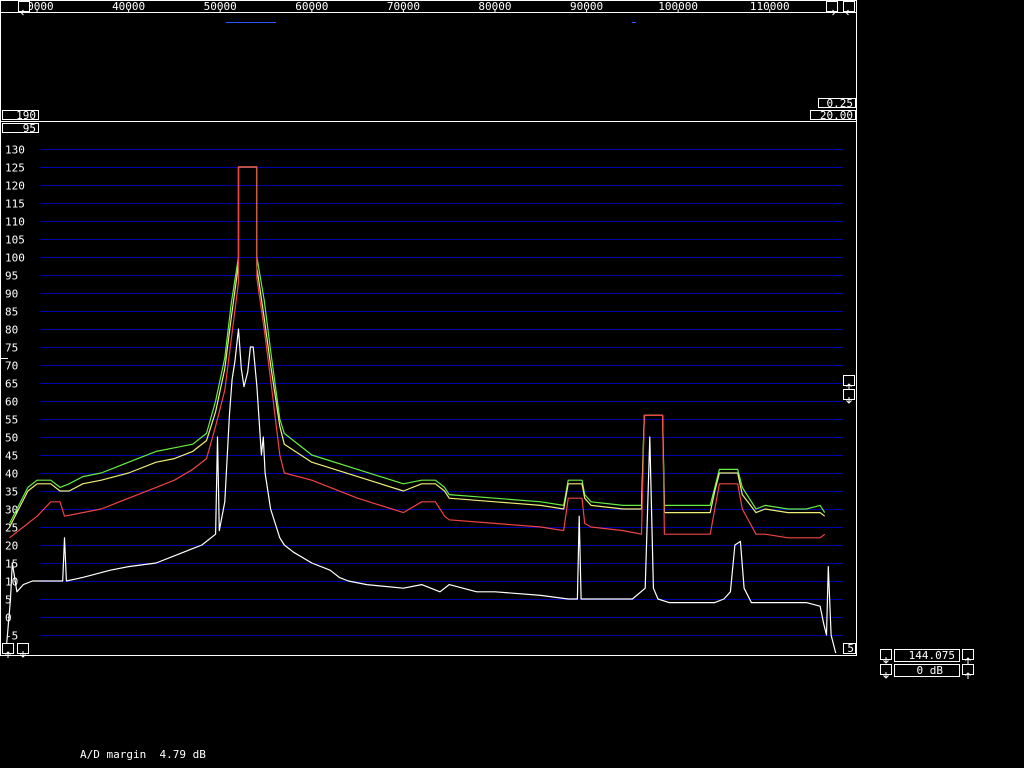 Image resolution: width=1024 pixels, height=768 pixels. What do you see at coordinates (849, 396) in the screenshot?
I see `scale-down-button` at bounding box center [849, 396].